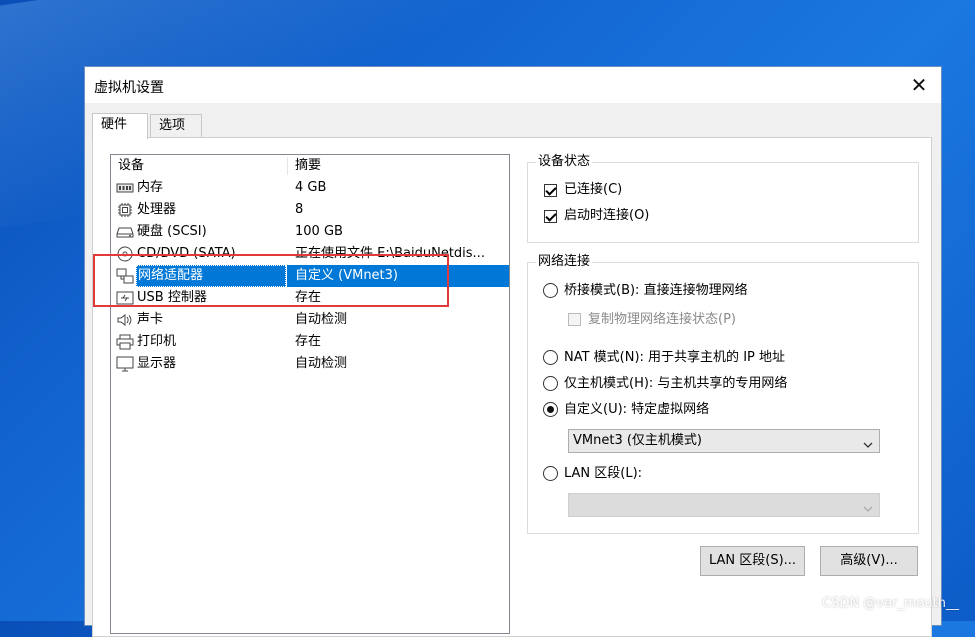 This screenshot has width=975, height=637. I want to click on device-name: 声卡, so click(150, 319).